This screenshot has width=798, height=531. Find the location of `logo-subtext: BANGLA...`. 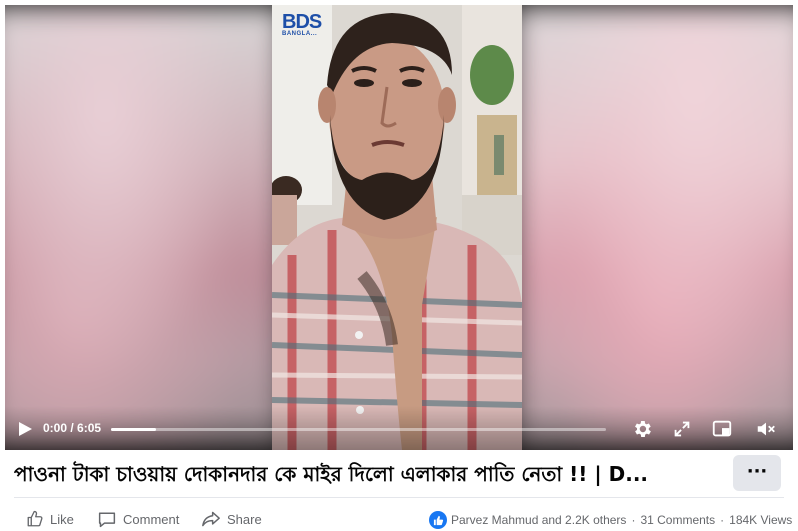

logo-subtext: BANGLA... is located at coordinates (300, 34).